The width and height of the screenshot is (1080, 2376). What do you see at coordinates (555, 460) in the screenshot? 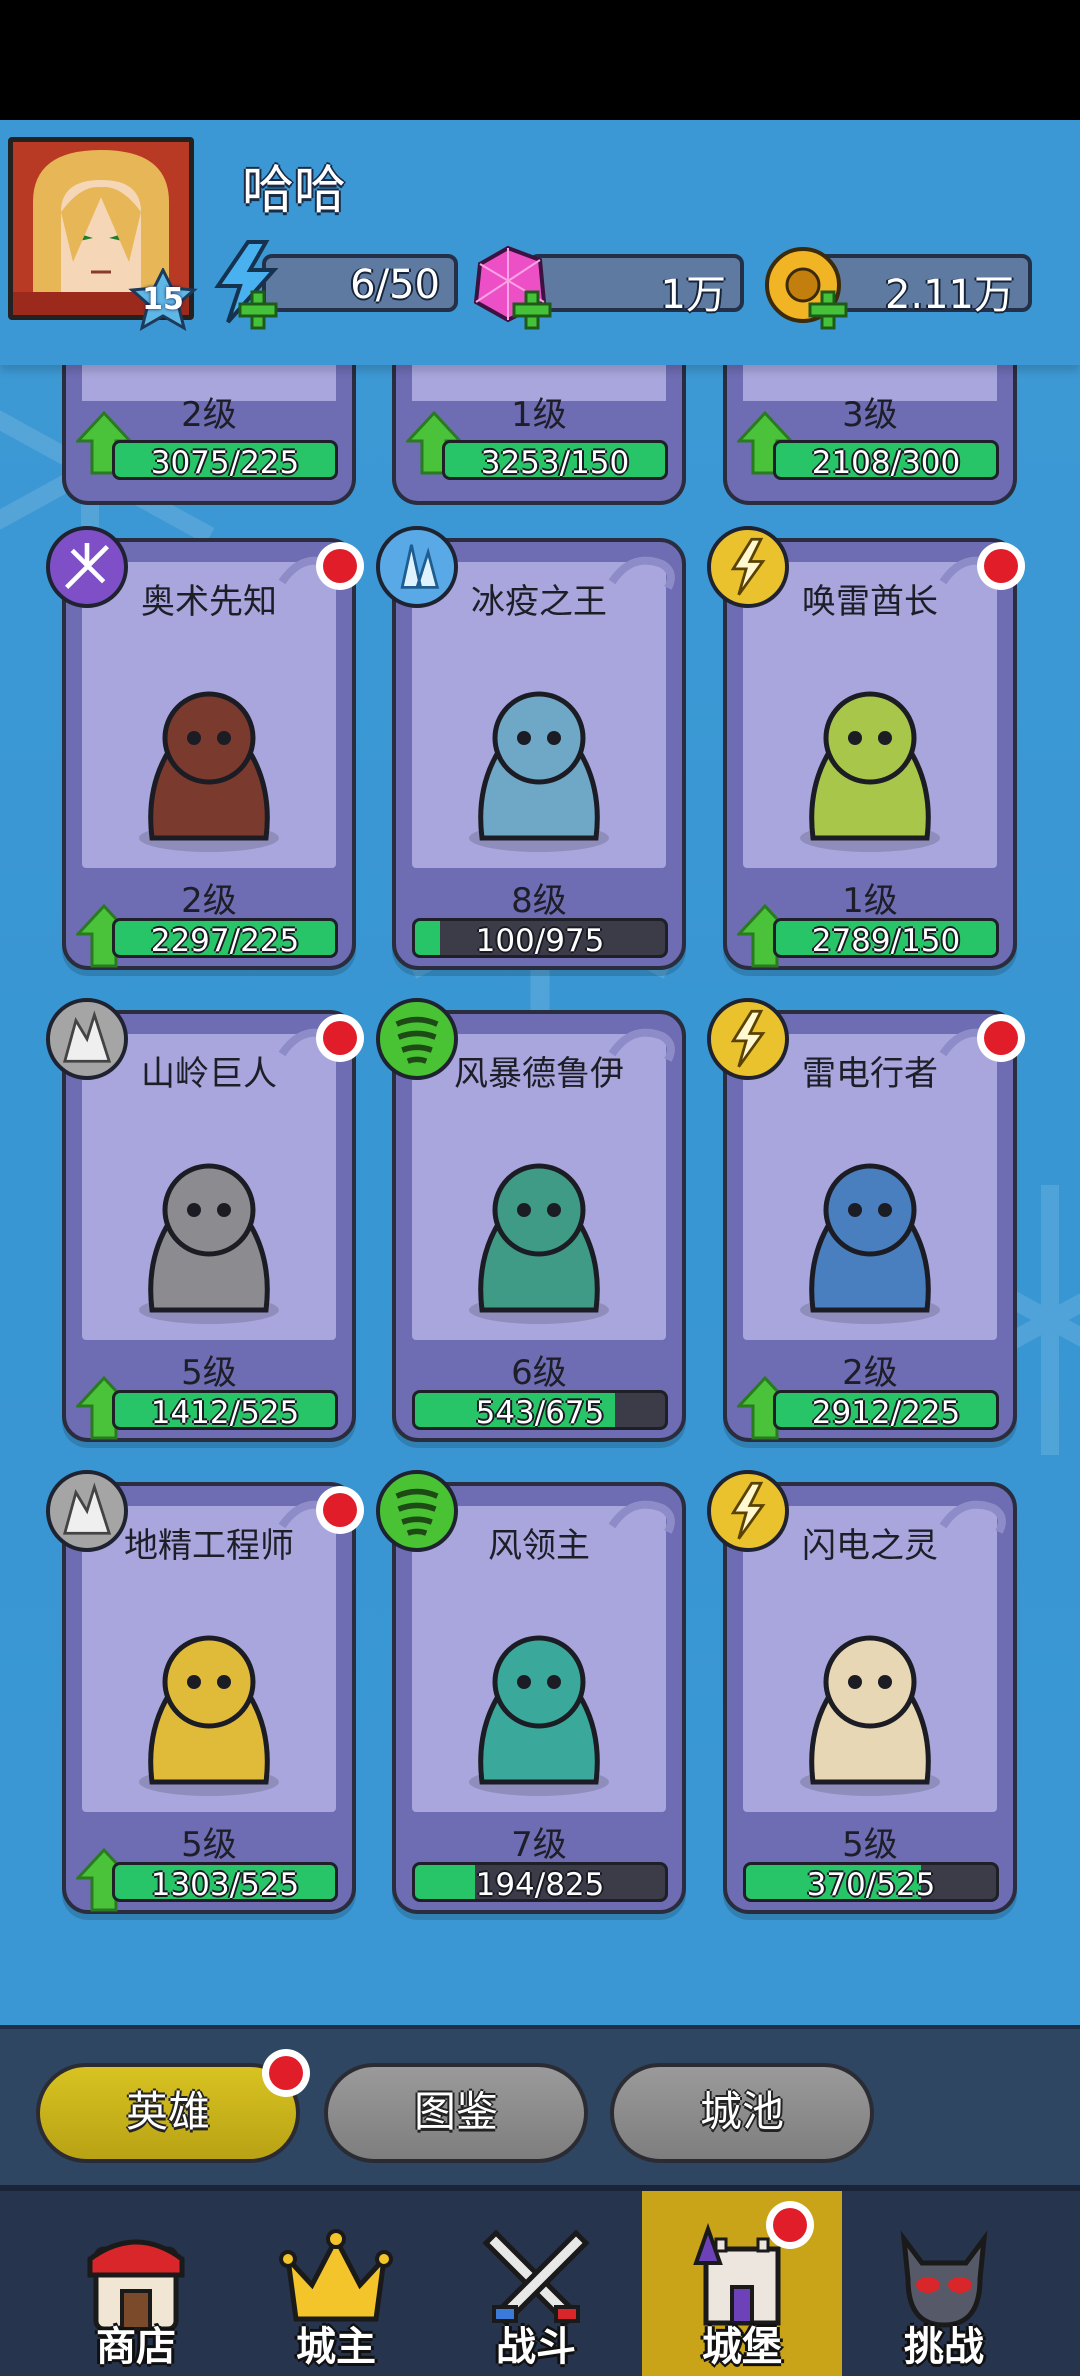
I see `xp-bar: 3253/150` at bounding box center [555, 460].